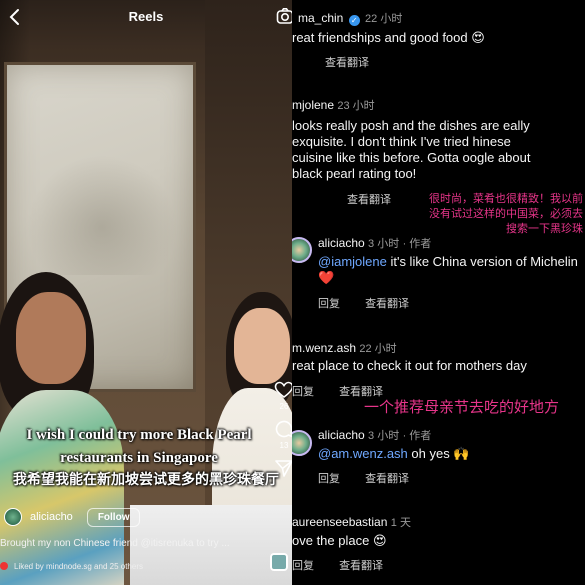 The width and height of the screenshot is (585, 585). I want to click on comment-username-row: m.wenz.ash 22 小时, so click(344, 348).